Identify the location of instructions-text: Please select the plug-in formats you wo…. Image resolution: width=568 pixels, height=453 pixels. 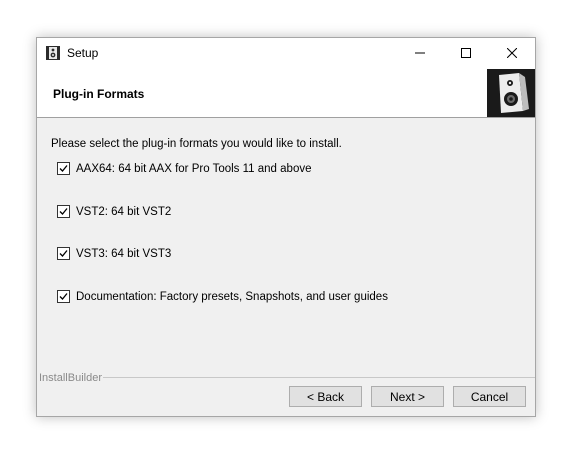
(196, 144).